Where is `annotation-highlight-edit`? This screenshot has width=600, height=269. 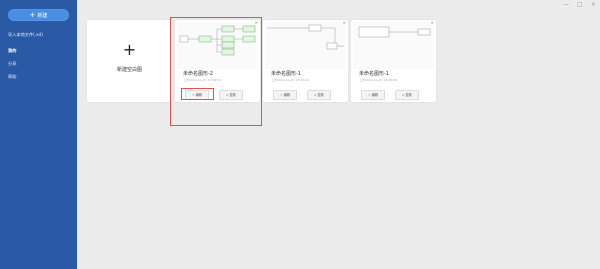 annotation-highlight-edit is located at coordinates (197, 94).